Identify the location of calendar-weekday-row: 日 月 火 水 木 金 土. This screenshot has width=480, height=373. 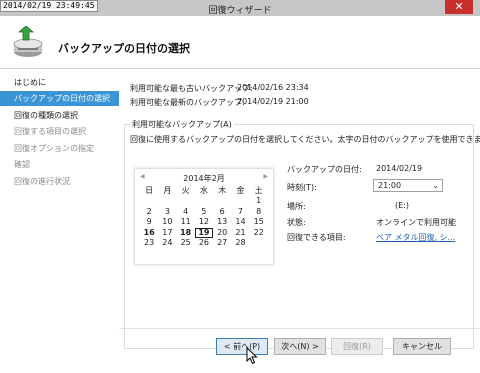
(204, 191).